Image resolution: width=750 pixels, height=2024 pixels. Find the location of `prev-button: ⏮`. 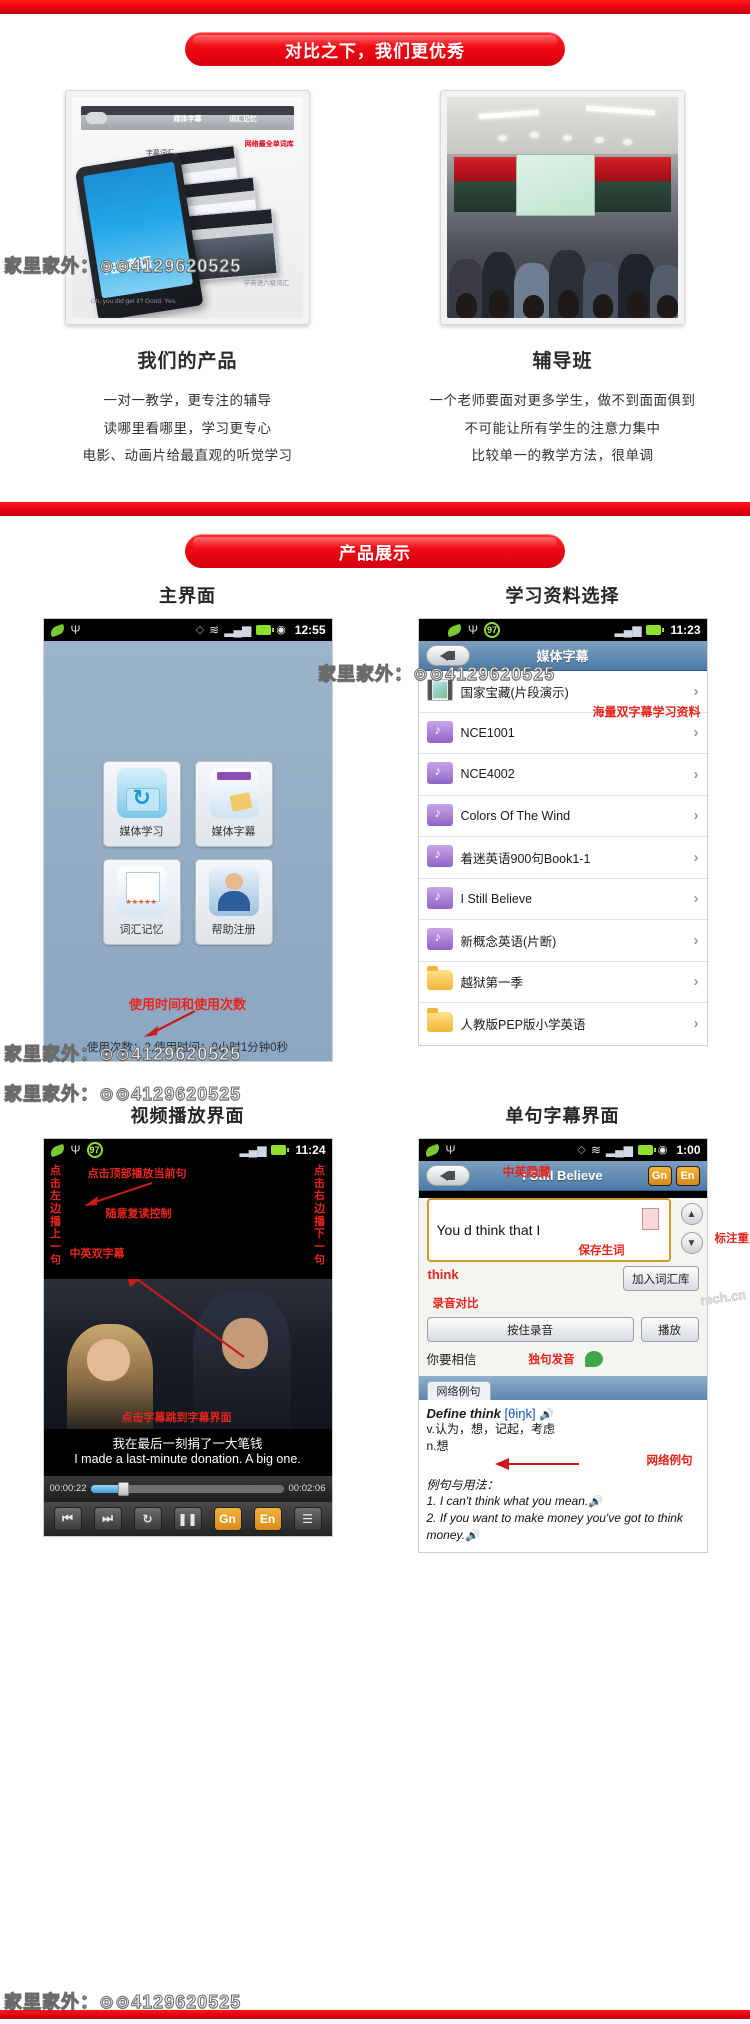

prev-button: ⏮ is located at coordinates (67, 1518).